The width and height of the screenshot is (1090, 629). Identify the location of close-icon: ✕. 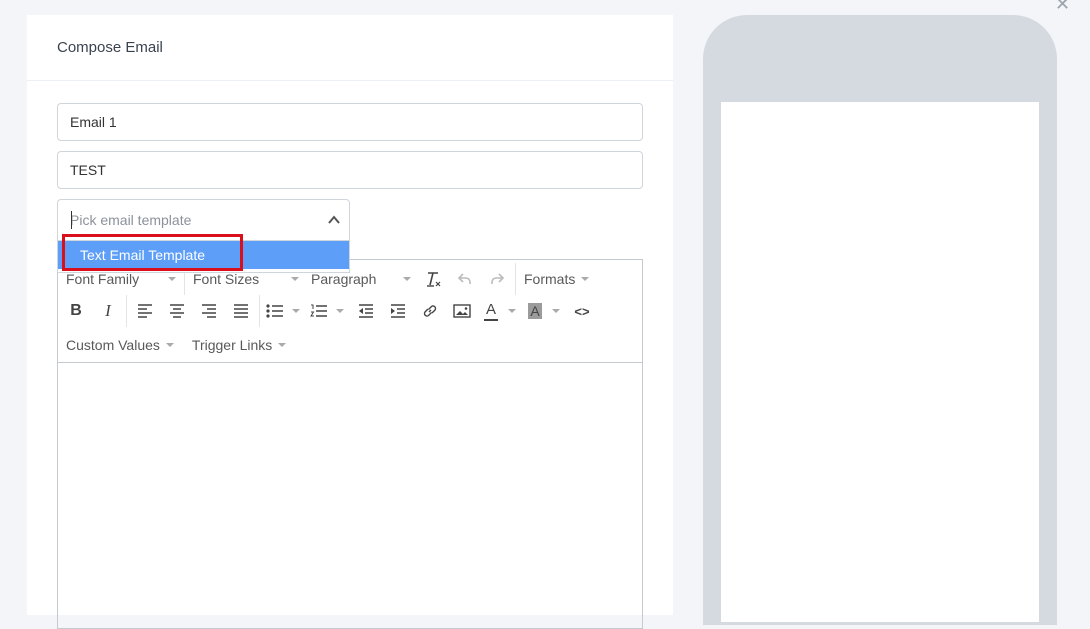
(1062, 7).